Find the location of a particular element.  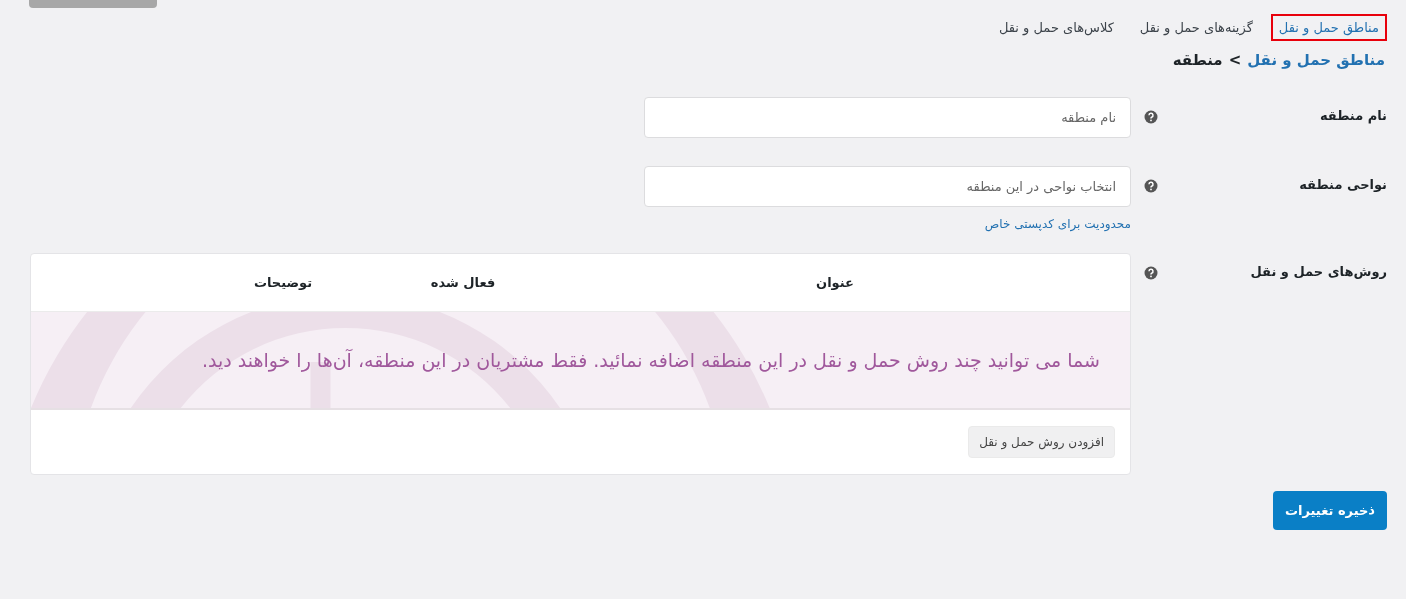

empty-message: شما می توانید چند روش حمل و نقل در این منطقه اضافه نمائید. فقط مشتریان در این منطقه، آن‌ها را خواهند دید. is located at coordinates (650, 360).